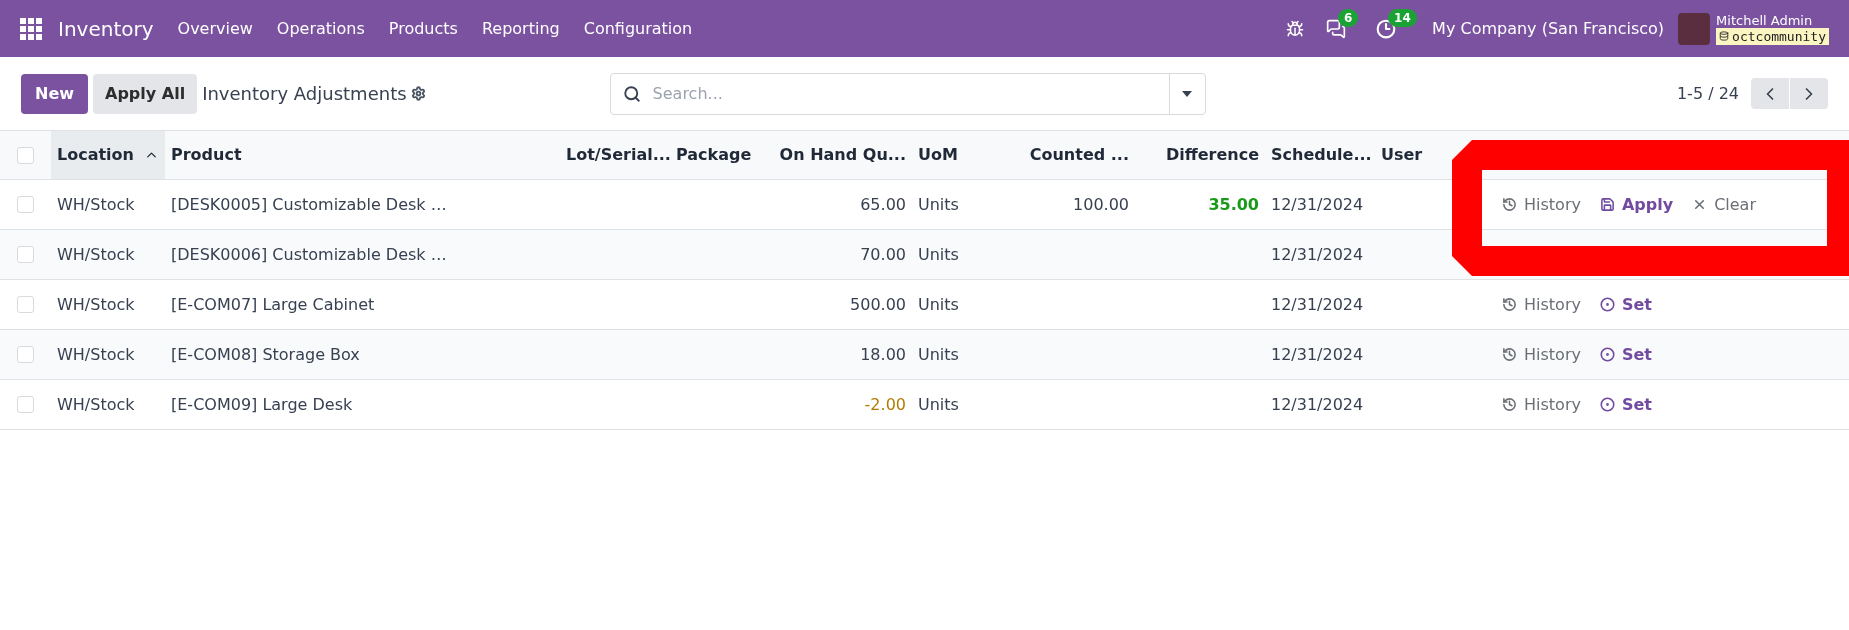  What do you see at coordinates (320, 28) in the screenshot?
I see `menu-item: Operations` at bounding box center [320, 28].